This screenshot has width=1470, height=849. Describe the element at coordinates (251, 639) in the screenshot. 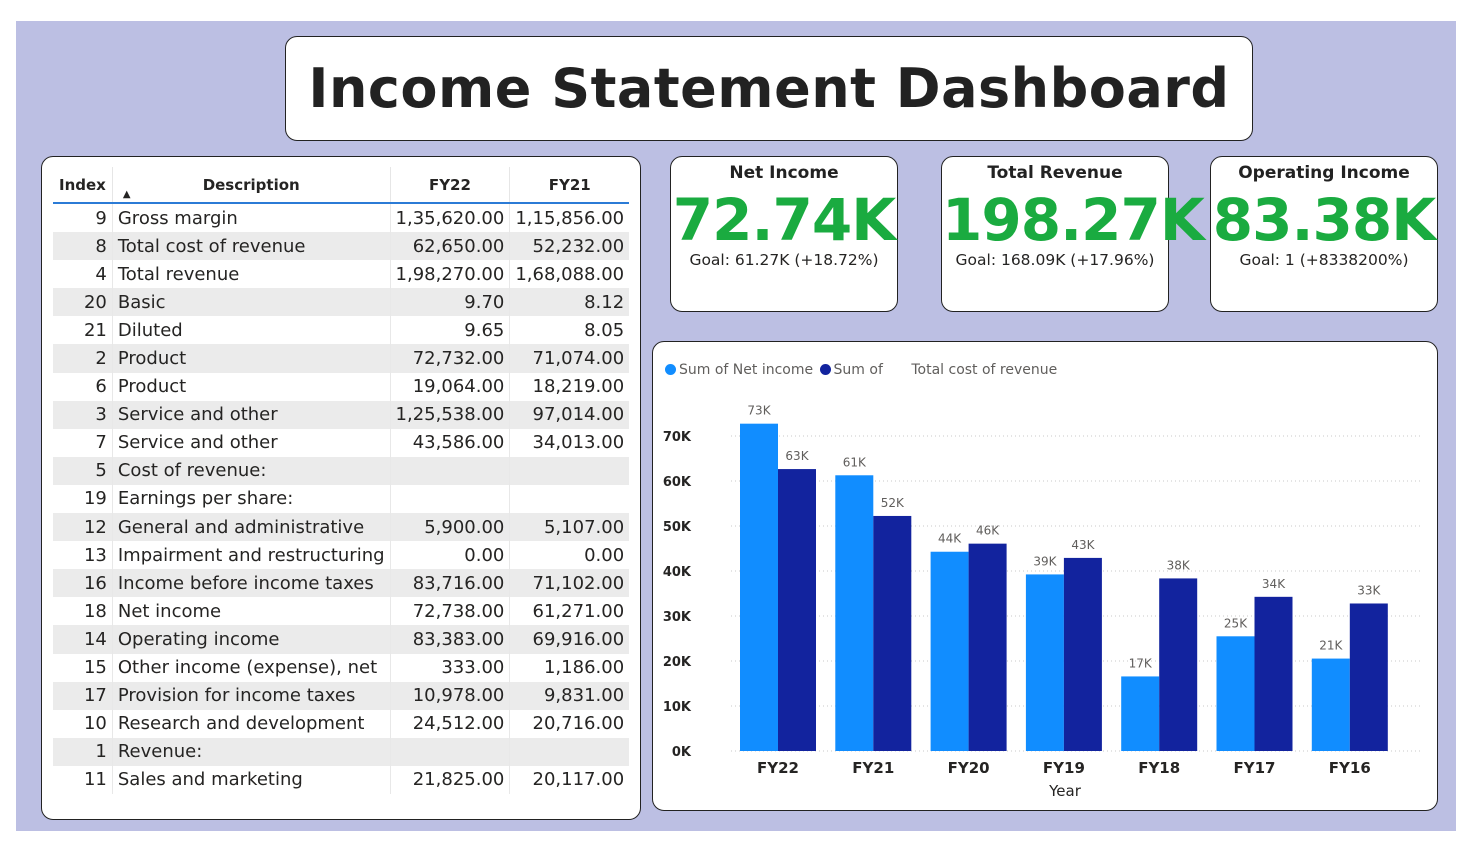

I see `description-cell: Operating income` at that location.